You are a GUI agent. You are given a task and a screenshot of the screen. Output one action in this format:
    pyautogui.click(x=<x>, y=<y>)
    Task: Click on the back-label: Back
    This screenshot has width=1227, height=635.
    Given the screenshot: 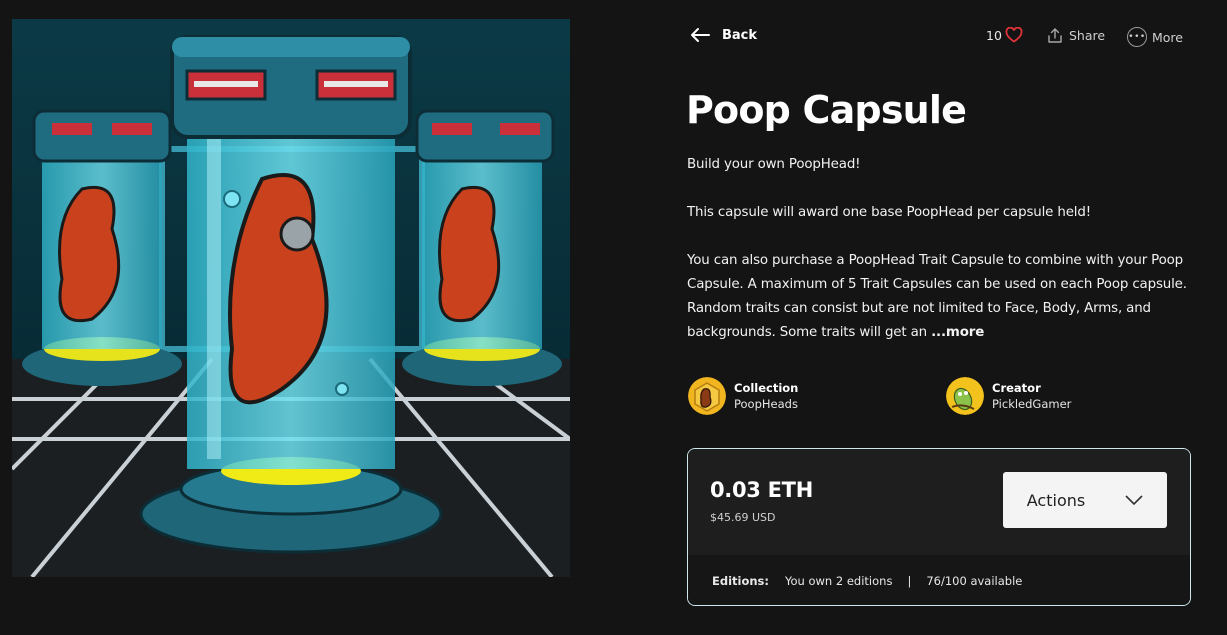 What is the action you would take?
    pyautogui.click(x=740, y=35)
    